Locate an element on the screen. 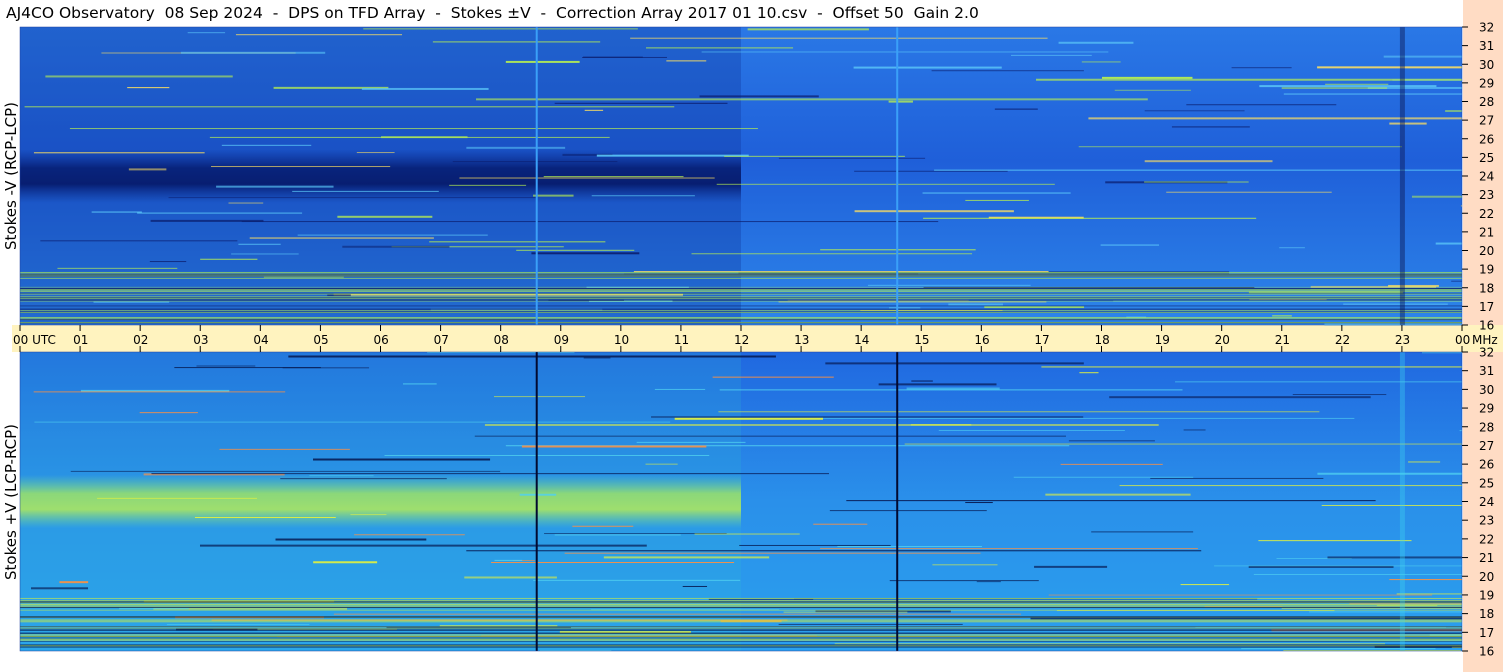  utc-tick-label: 06 is located at coordinates (381, 340).